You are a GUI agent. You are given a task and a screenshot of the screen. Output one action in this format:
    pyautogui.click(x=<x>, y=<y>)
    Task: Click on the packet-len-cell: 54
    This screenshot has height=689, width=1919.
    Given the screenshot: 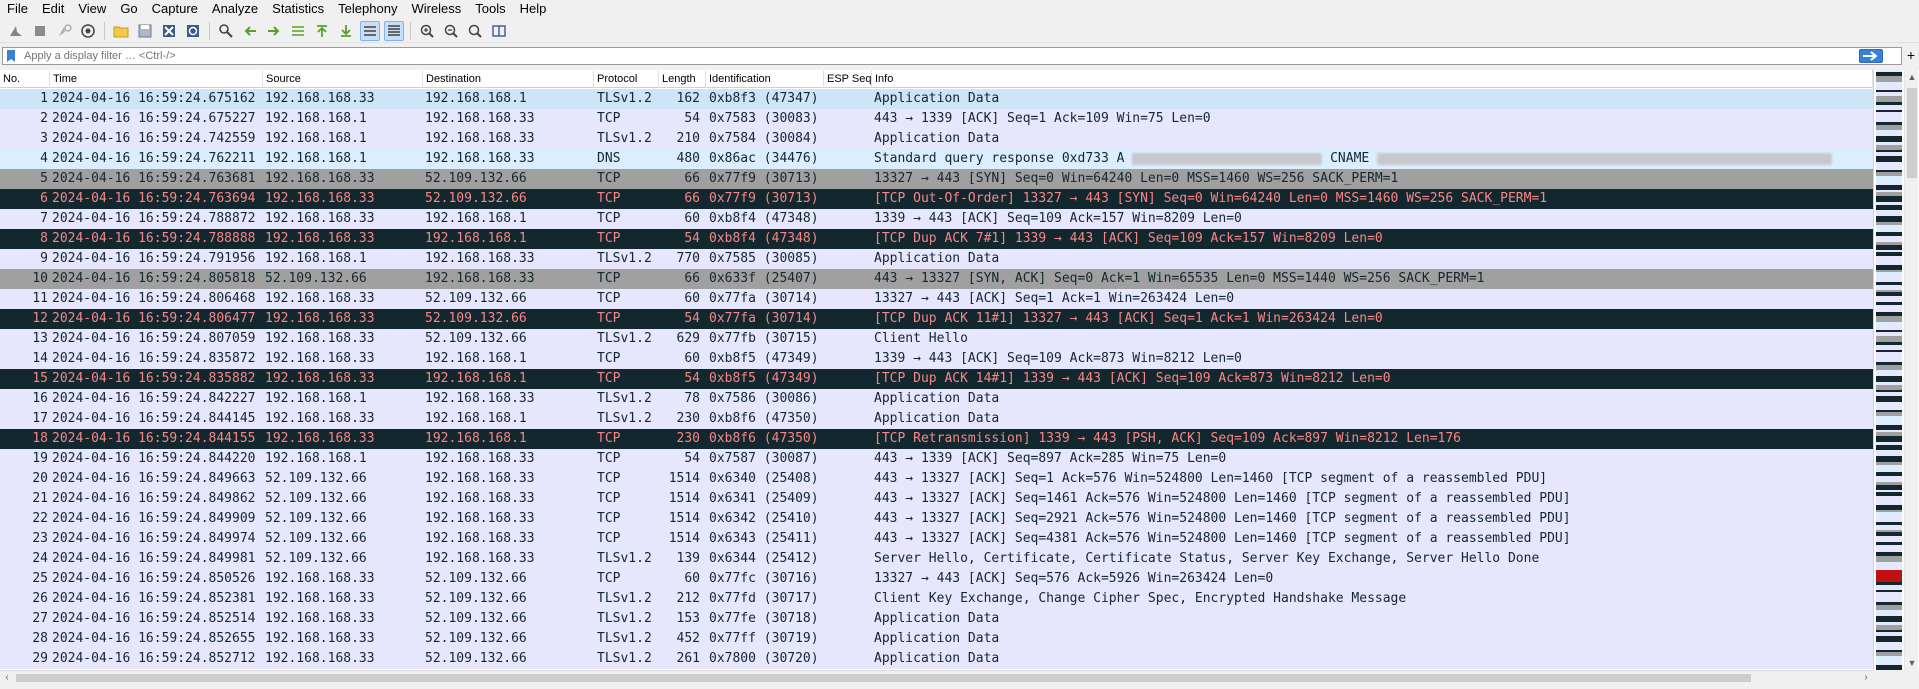 What is the action you would take?
    pyautogui.click(x=692, y=378)
    